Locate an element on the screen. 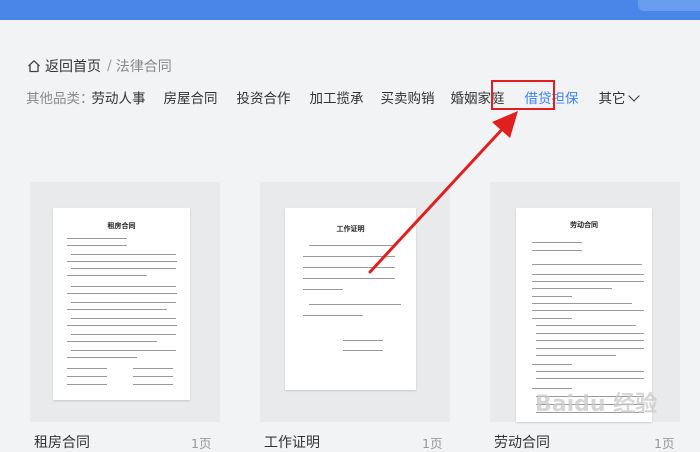  annotation-arrow is located at coordinates (443, 192).